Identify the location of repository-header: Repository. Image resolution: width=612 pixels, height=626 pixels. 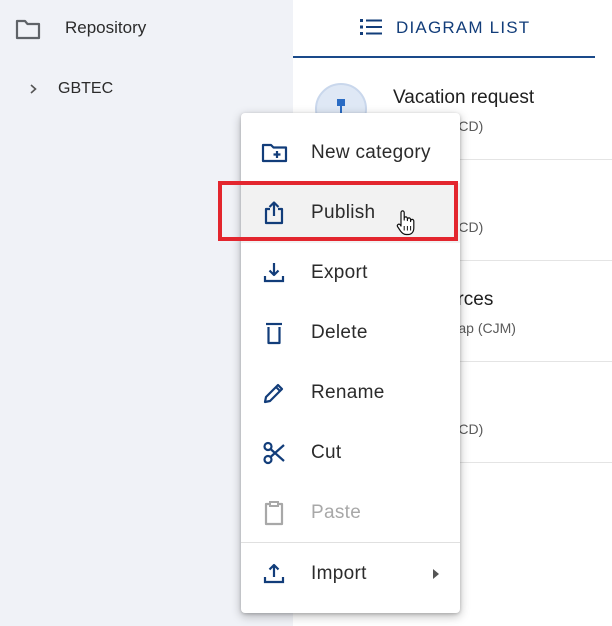
(146, 29).